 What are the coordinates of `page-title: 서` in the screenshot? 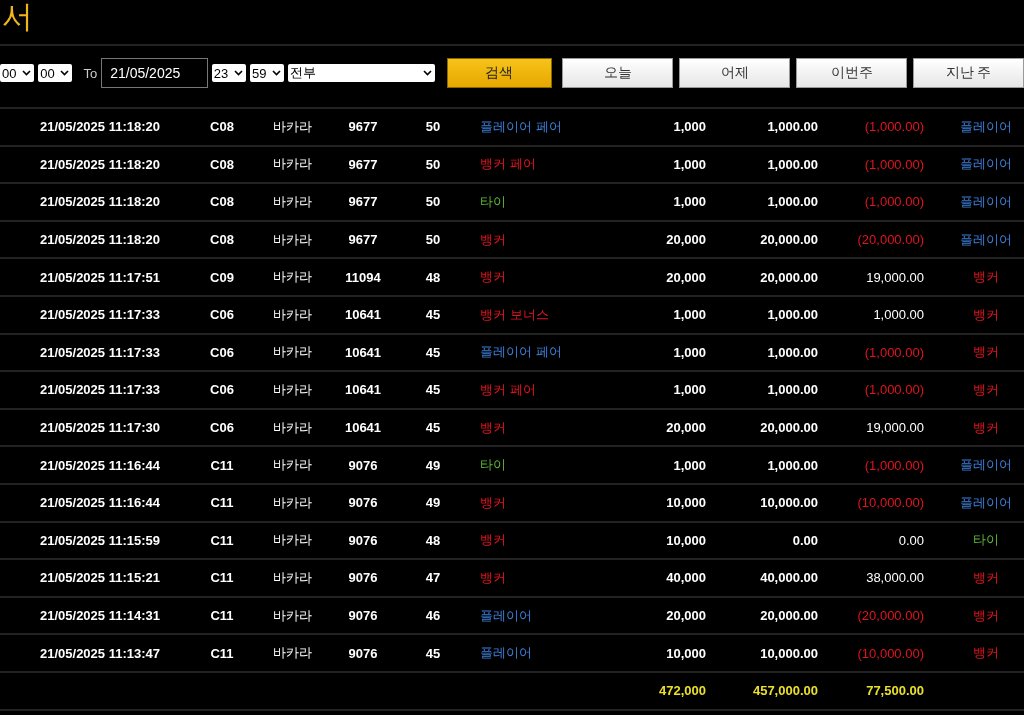 It's located at (512, 23).